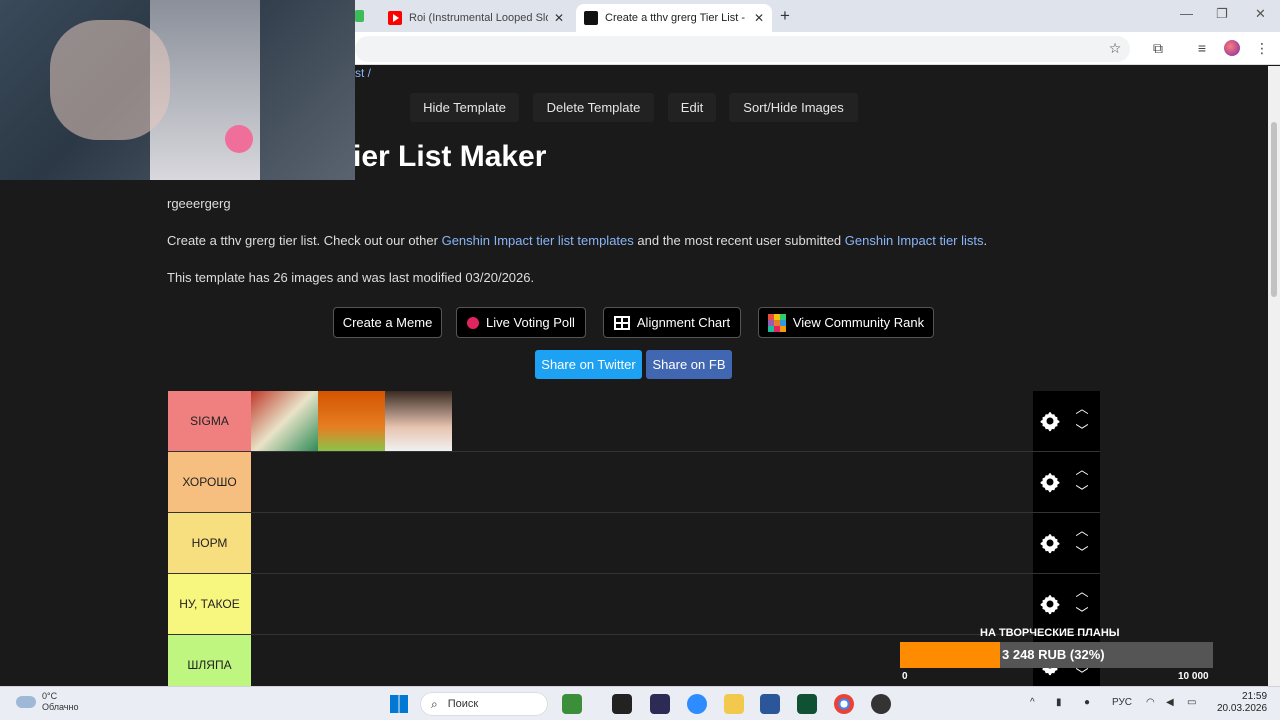 The height and width of the screenshot is (720, 1280). Describe the element at coordinates (844, 704) in the screenshot. I see `chrome-app-icon` at that location.